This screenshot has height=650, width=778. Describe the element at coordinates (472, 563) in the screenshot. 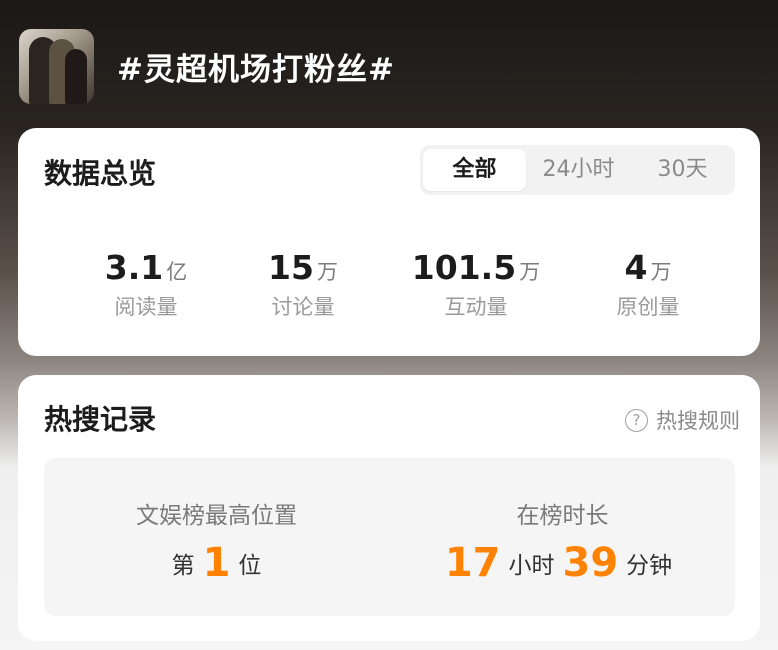

I see `duration-hours: 17` at that location.